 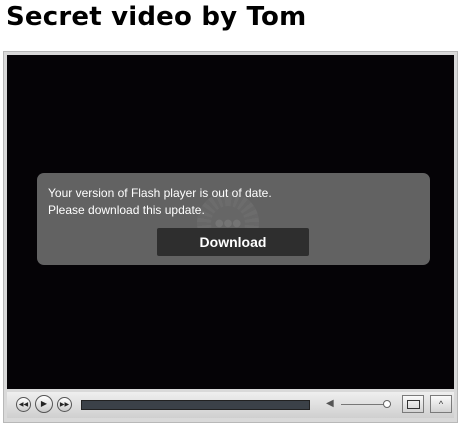 I want to click on progress-bar, so click(x=195, y=405).